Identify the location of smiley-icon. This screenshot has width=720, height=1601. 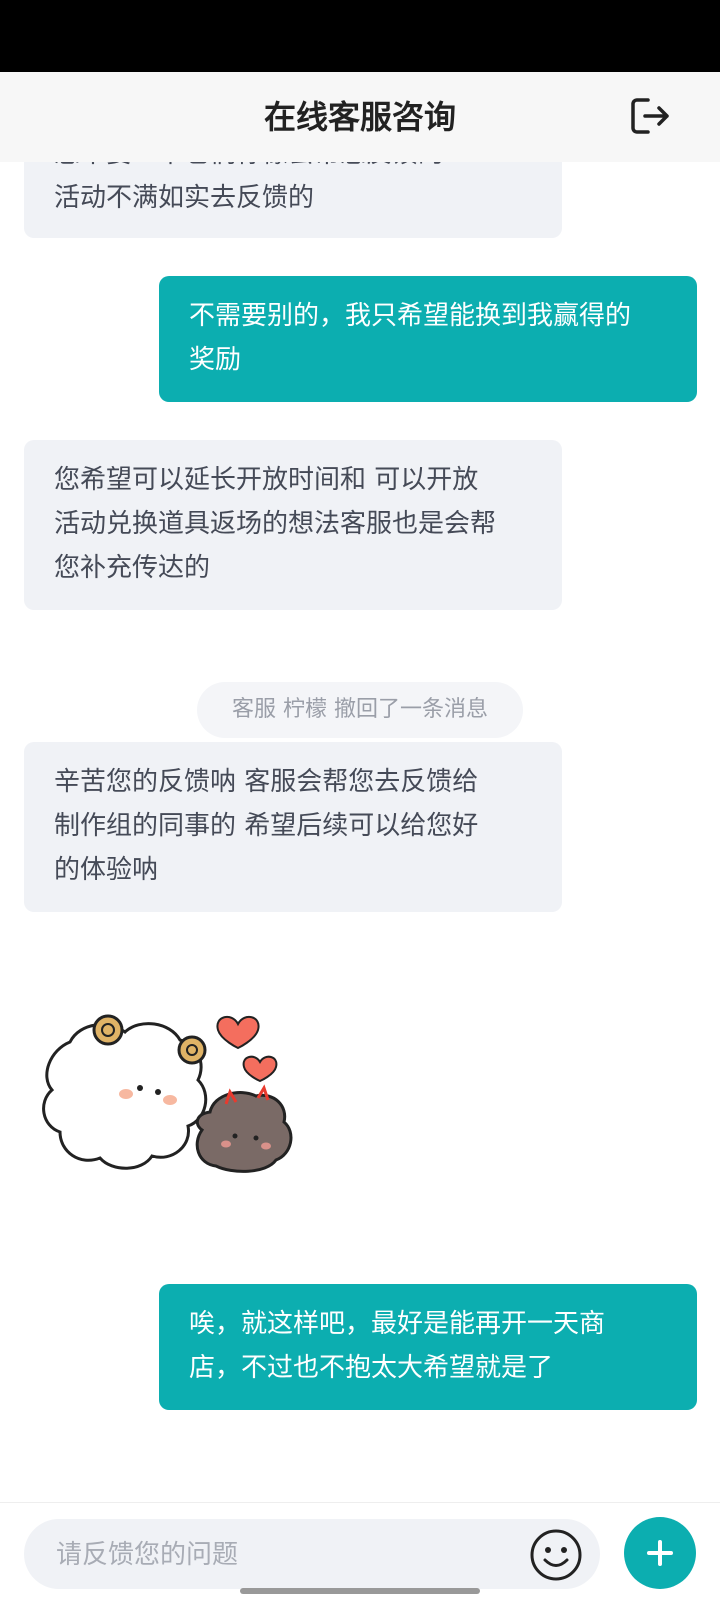
(556, 1555).